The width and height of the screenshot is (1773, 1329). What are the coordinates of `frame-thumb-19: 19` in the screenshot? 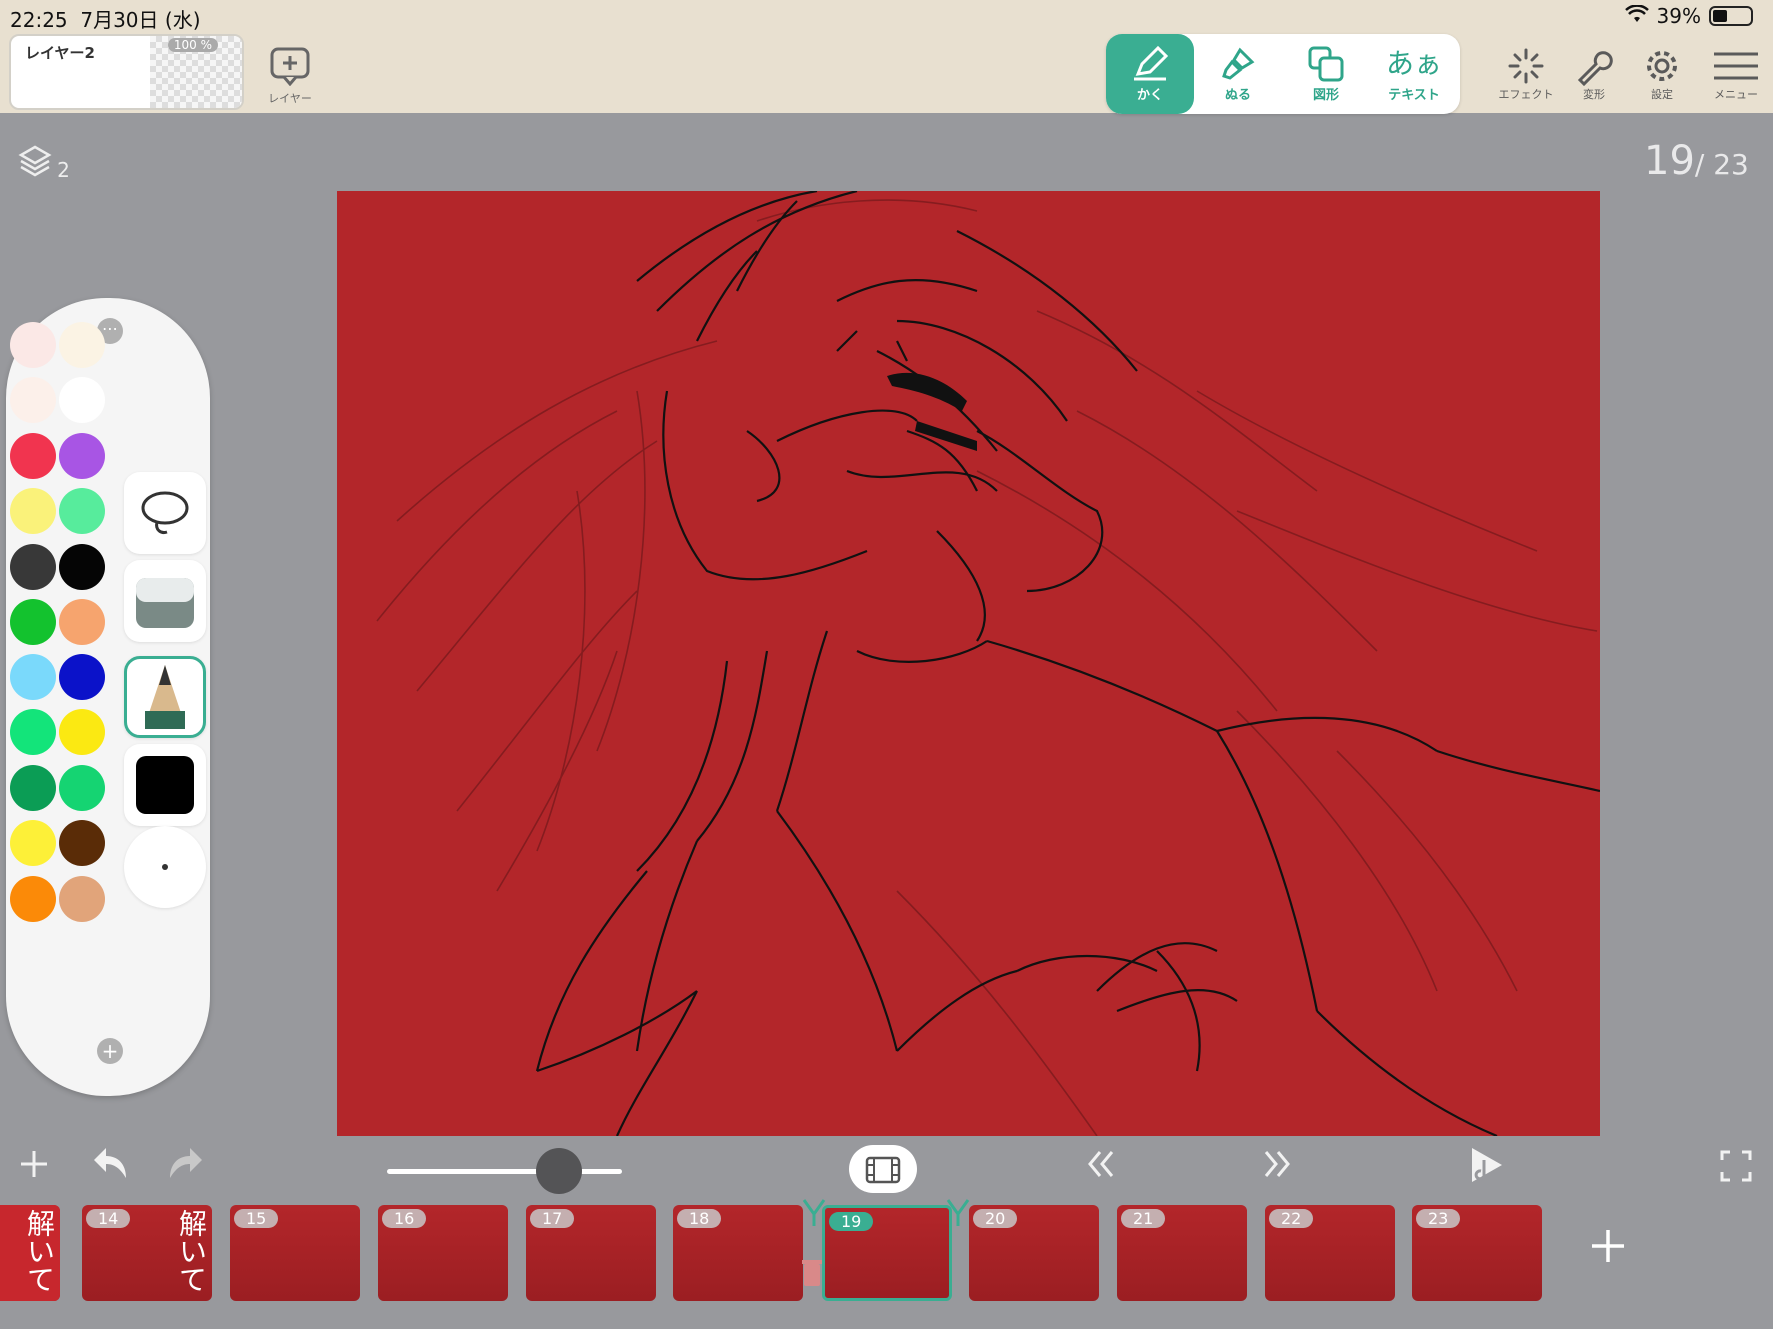 It's located at (887, 1253).